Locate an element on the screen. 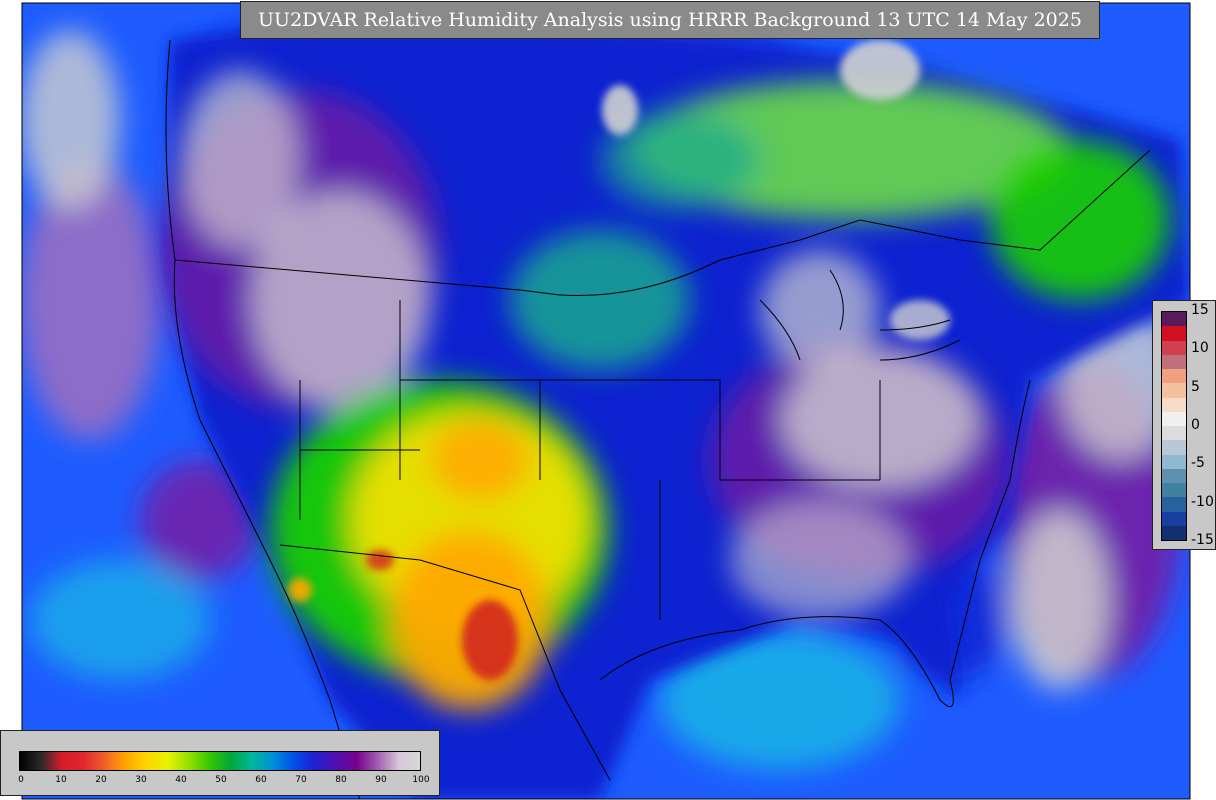 Image resolution: width=1216 pixels, height=800 pixels. increment-tick-label: -15 is located at coordinates (1202, 540).